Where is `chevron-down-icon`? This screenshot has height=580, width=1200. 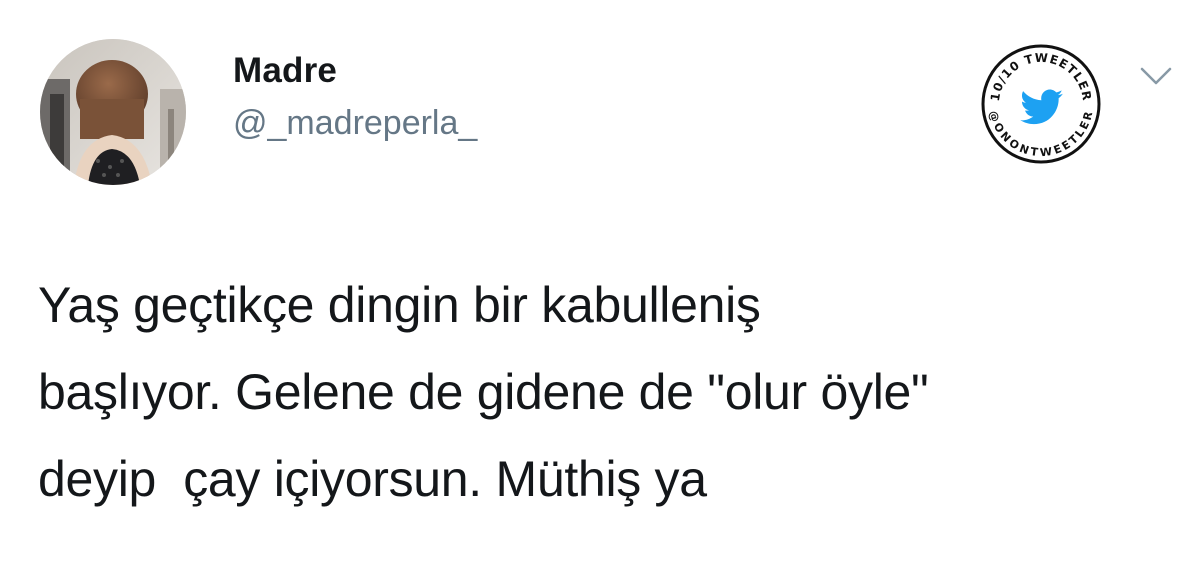 chevron-down-icon is located at coordinates (1156, 76).